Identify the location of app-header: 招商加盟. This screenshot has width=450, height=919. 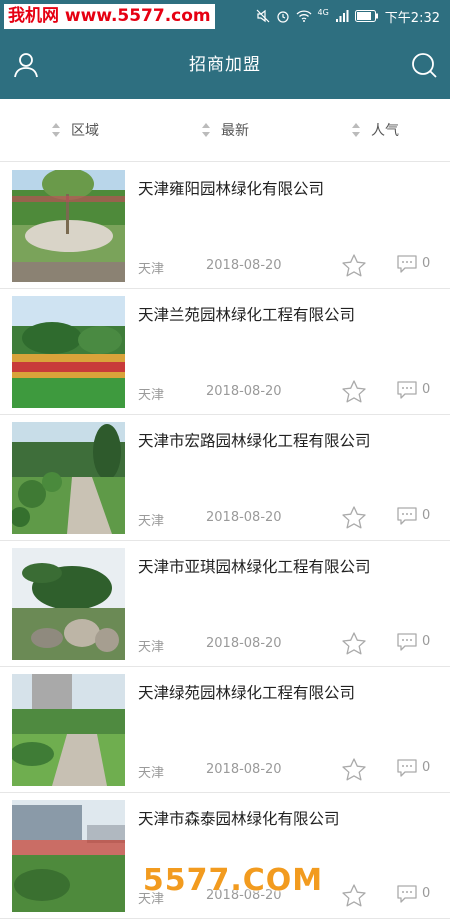
(225, 65).